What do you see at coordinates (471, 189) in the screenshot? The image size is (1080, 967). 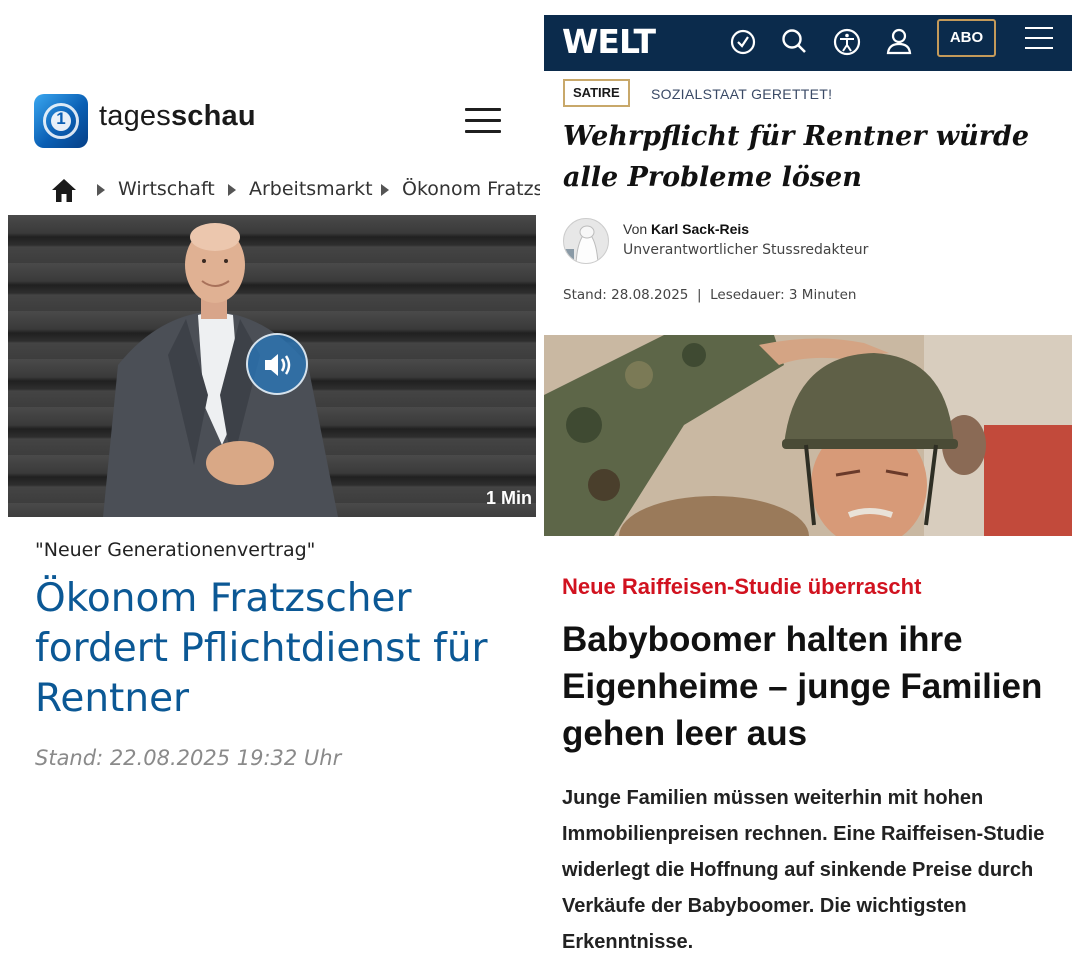 I see `breadcrumb-item-current: Ökonom Fratzs` at bounding box center [471, 189].